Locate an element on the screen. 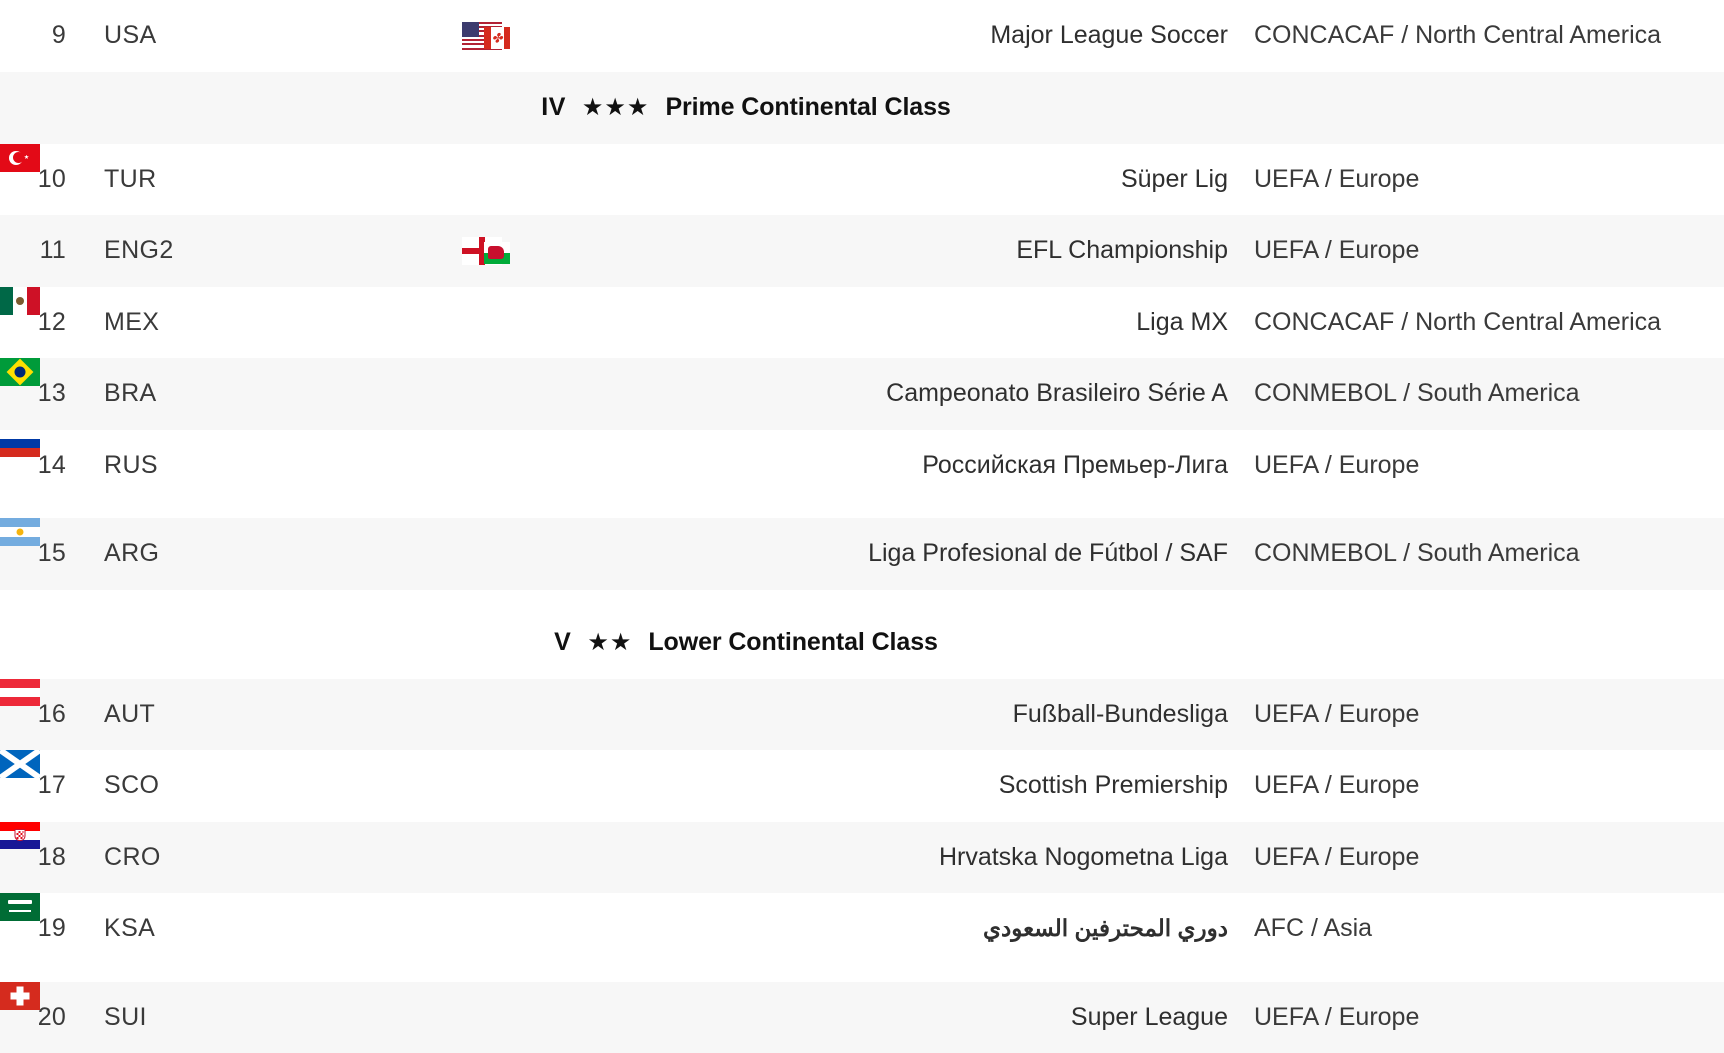 This screenshot has height=1053, width=1724. row-country-code: USA is located at coordinates (205, 35).